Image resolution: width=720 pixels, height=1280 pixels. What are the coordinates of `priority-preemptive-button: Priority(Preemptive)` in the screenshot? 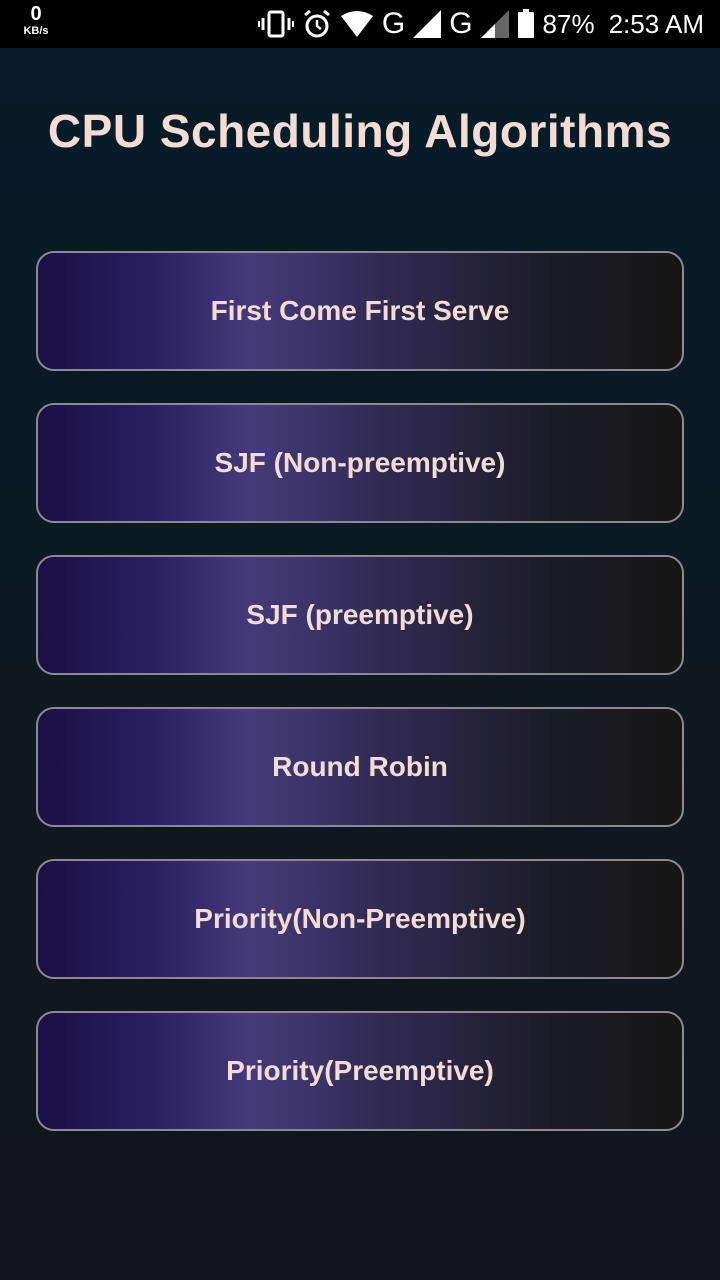 It's located at (360, 1071).